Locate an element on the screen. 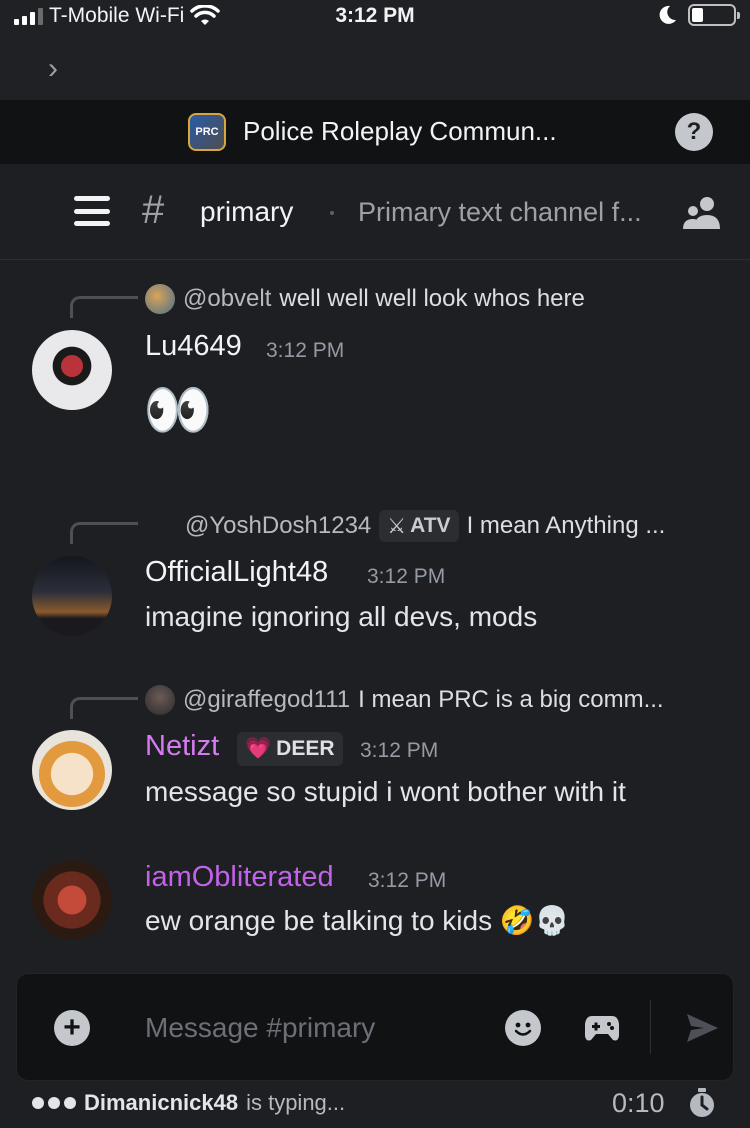 Image resolution: width=750 pixels, height=1128 pixels. username: OfficialLight48 is located at coordinates (236, 572).